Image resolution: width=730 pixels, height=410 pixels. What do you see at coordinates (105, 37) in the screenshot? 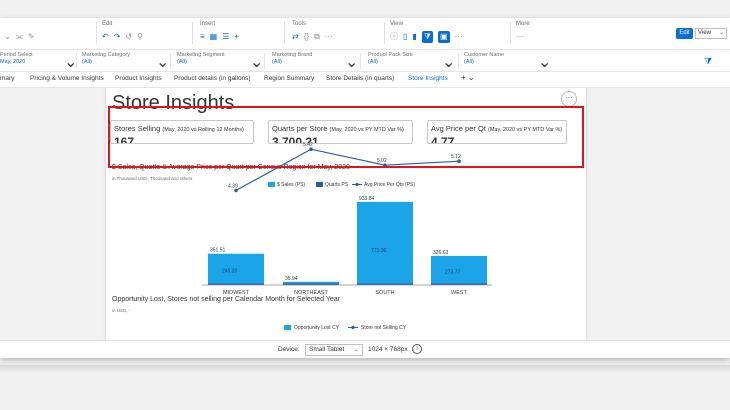
I see `undo-icon: ↶` at bounding box center [105, 37].